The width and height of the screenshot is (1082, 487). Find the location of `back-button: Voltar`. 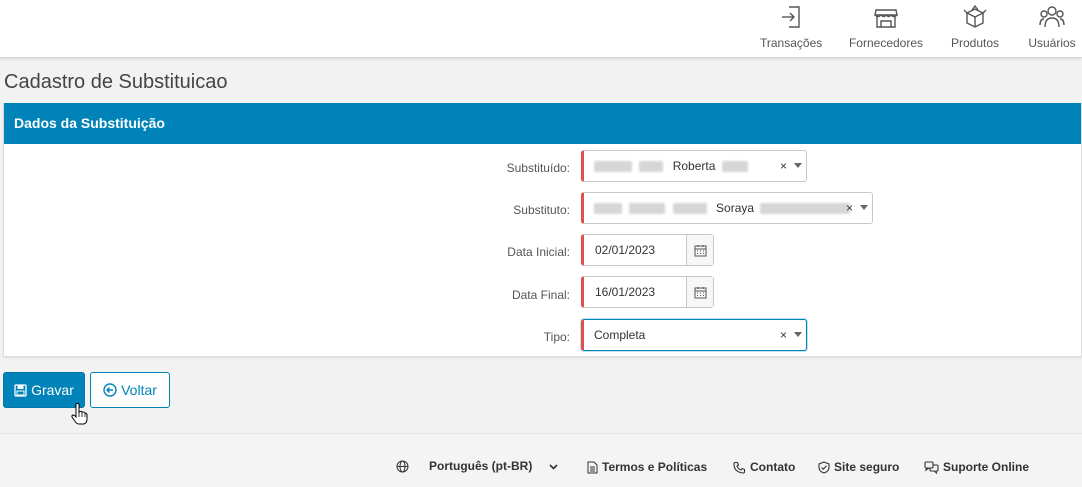

back-button: Voltar is located at coordinates (130, 390).